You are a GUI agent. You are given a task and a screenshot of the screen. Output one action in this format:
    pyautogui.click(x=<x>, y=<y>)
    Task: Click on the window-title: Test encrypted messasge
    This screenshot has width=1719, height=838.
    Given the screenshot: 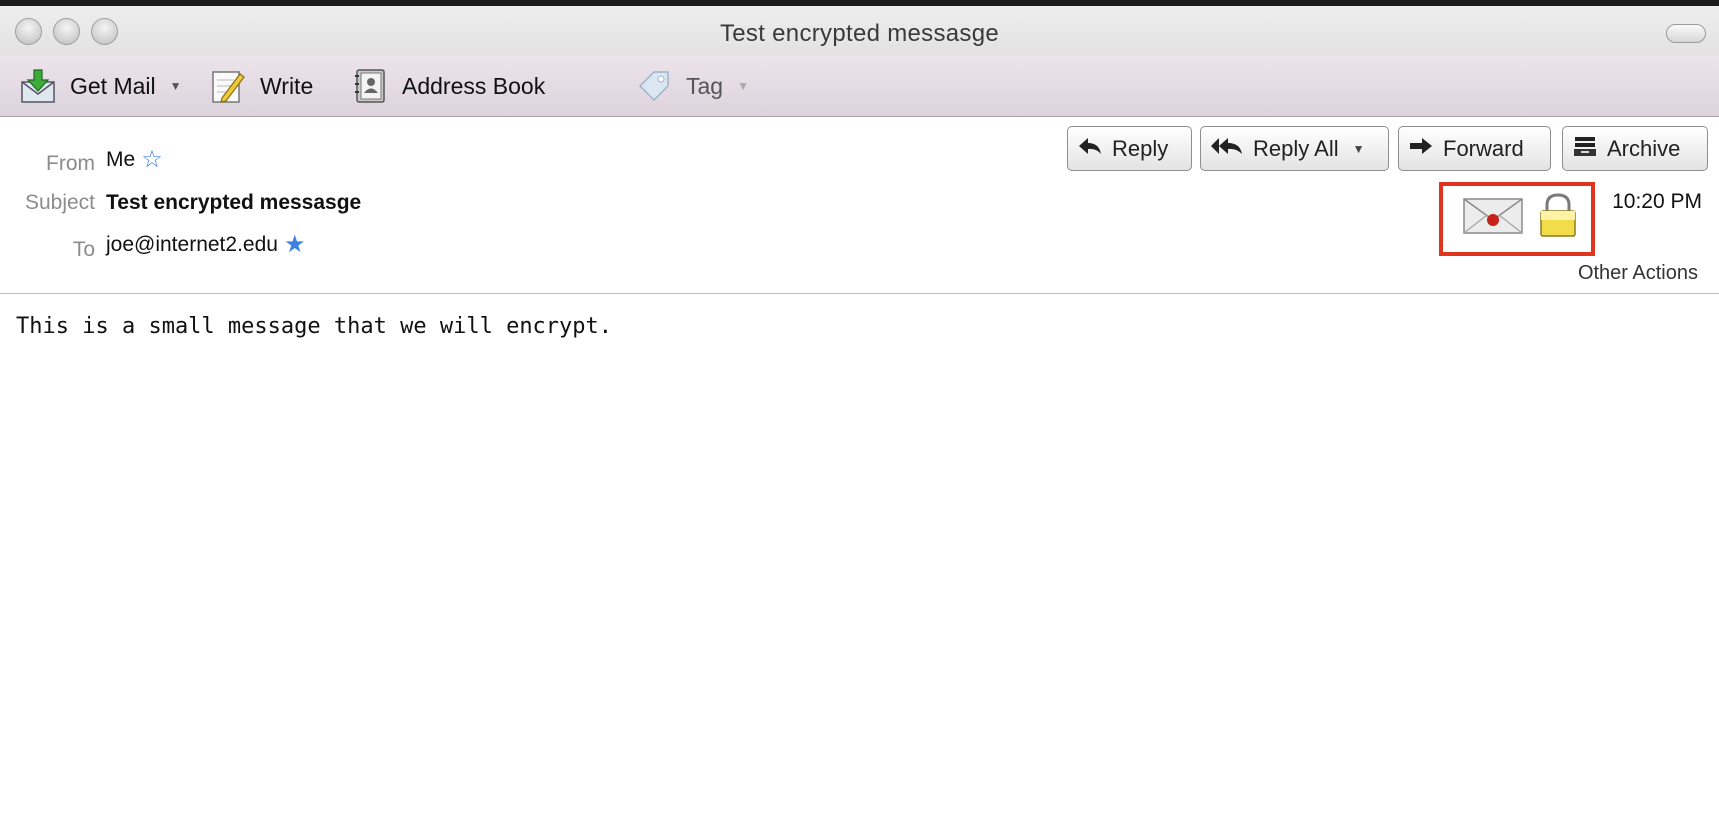 What is the action you would take?
    pyautogui.click(x=859, y=33)
    